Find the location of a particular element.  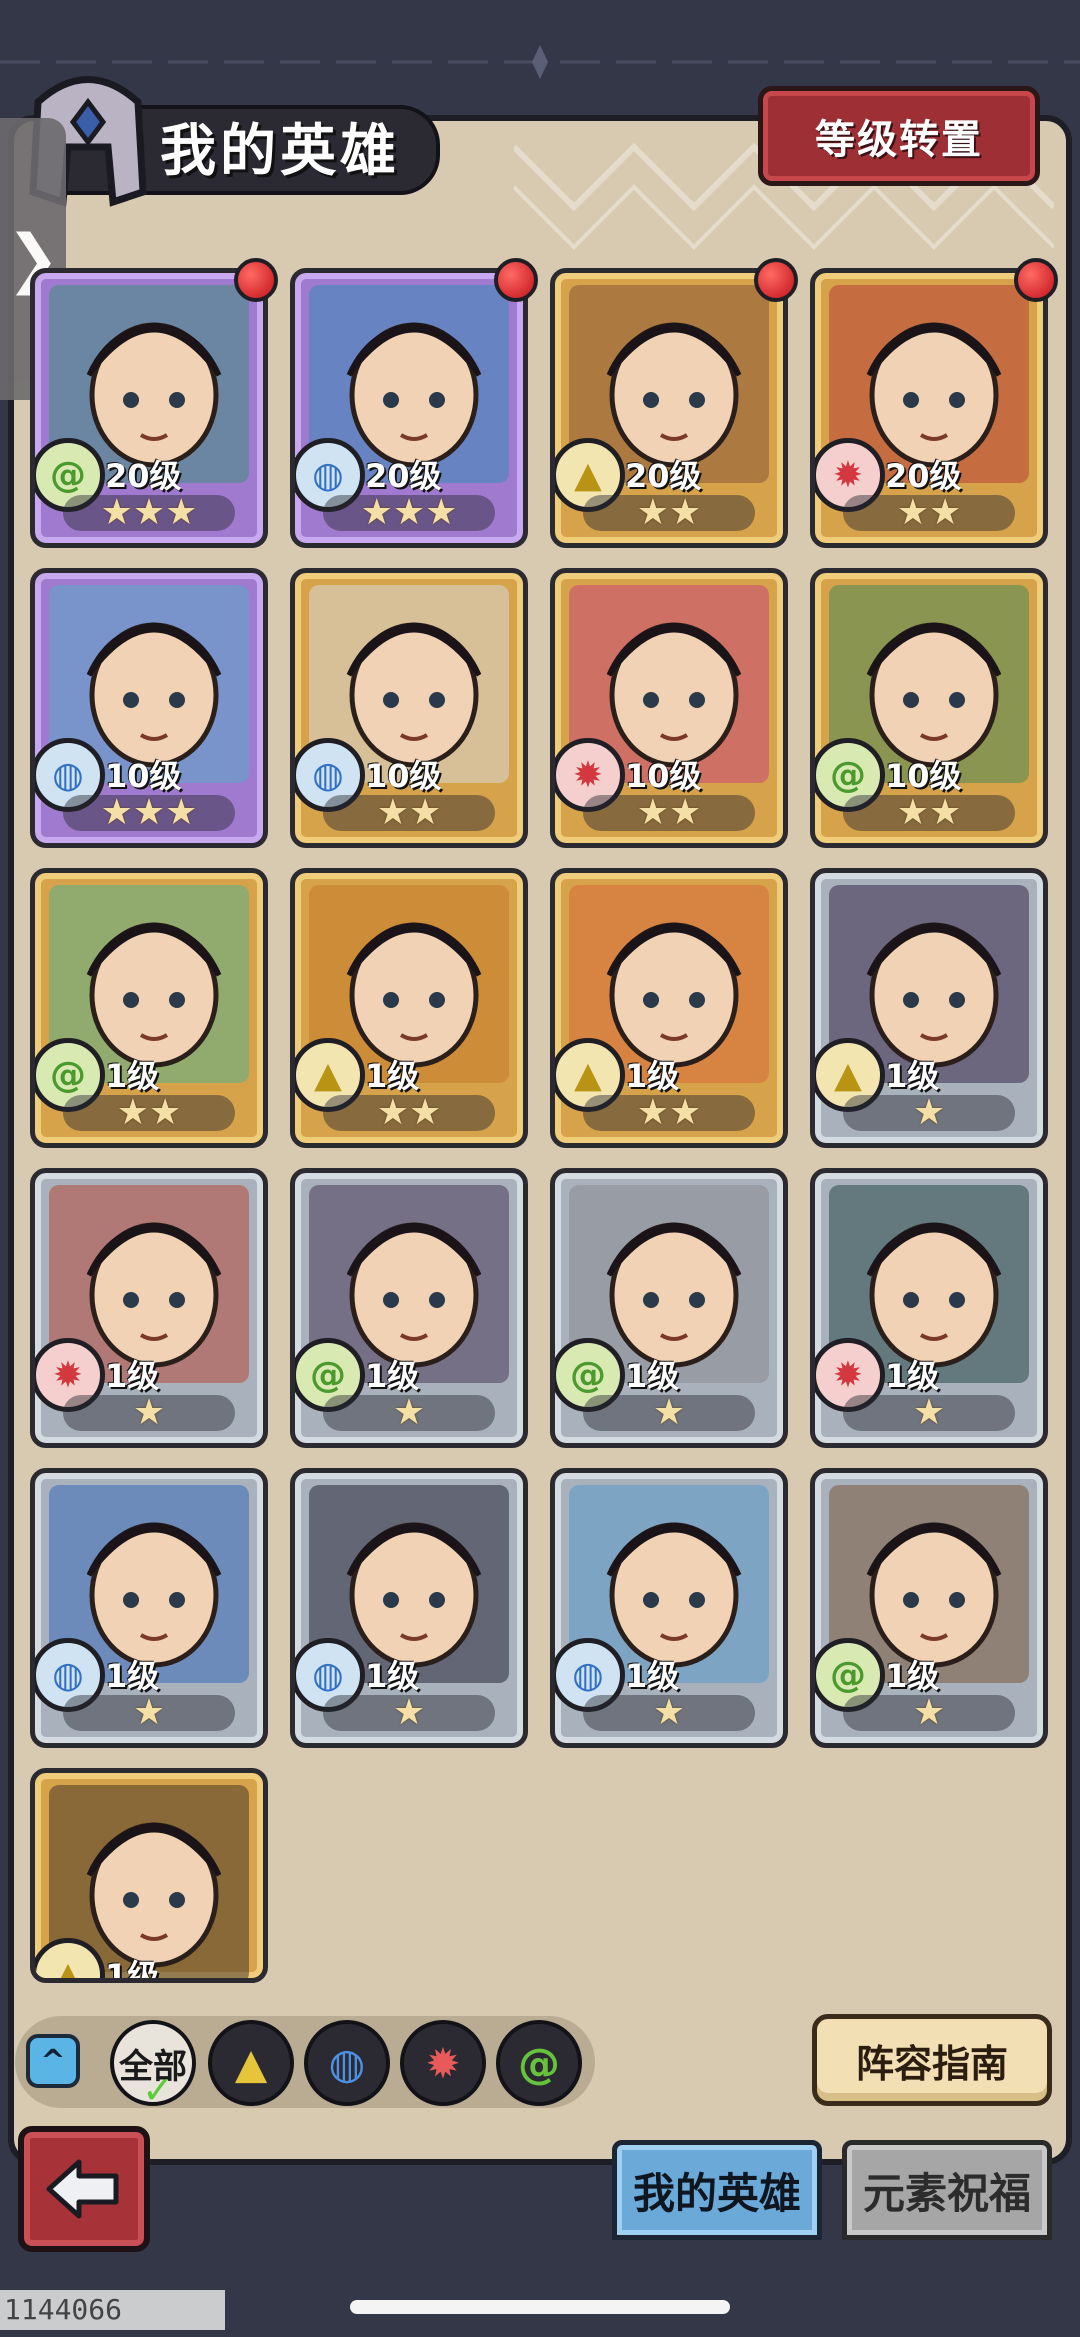

lineup-guide-button: 阵容指南 is located at coordinates (932, 2060).